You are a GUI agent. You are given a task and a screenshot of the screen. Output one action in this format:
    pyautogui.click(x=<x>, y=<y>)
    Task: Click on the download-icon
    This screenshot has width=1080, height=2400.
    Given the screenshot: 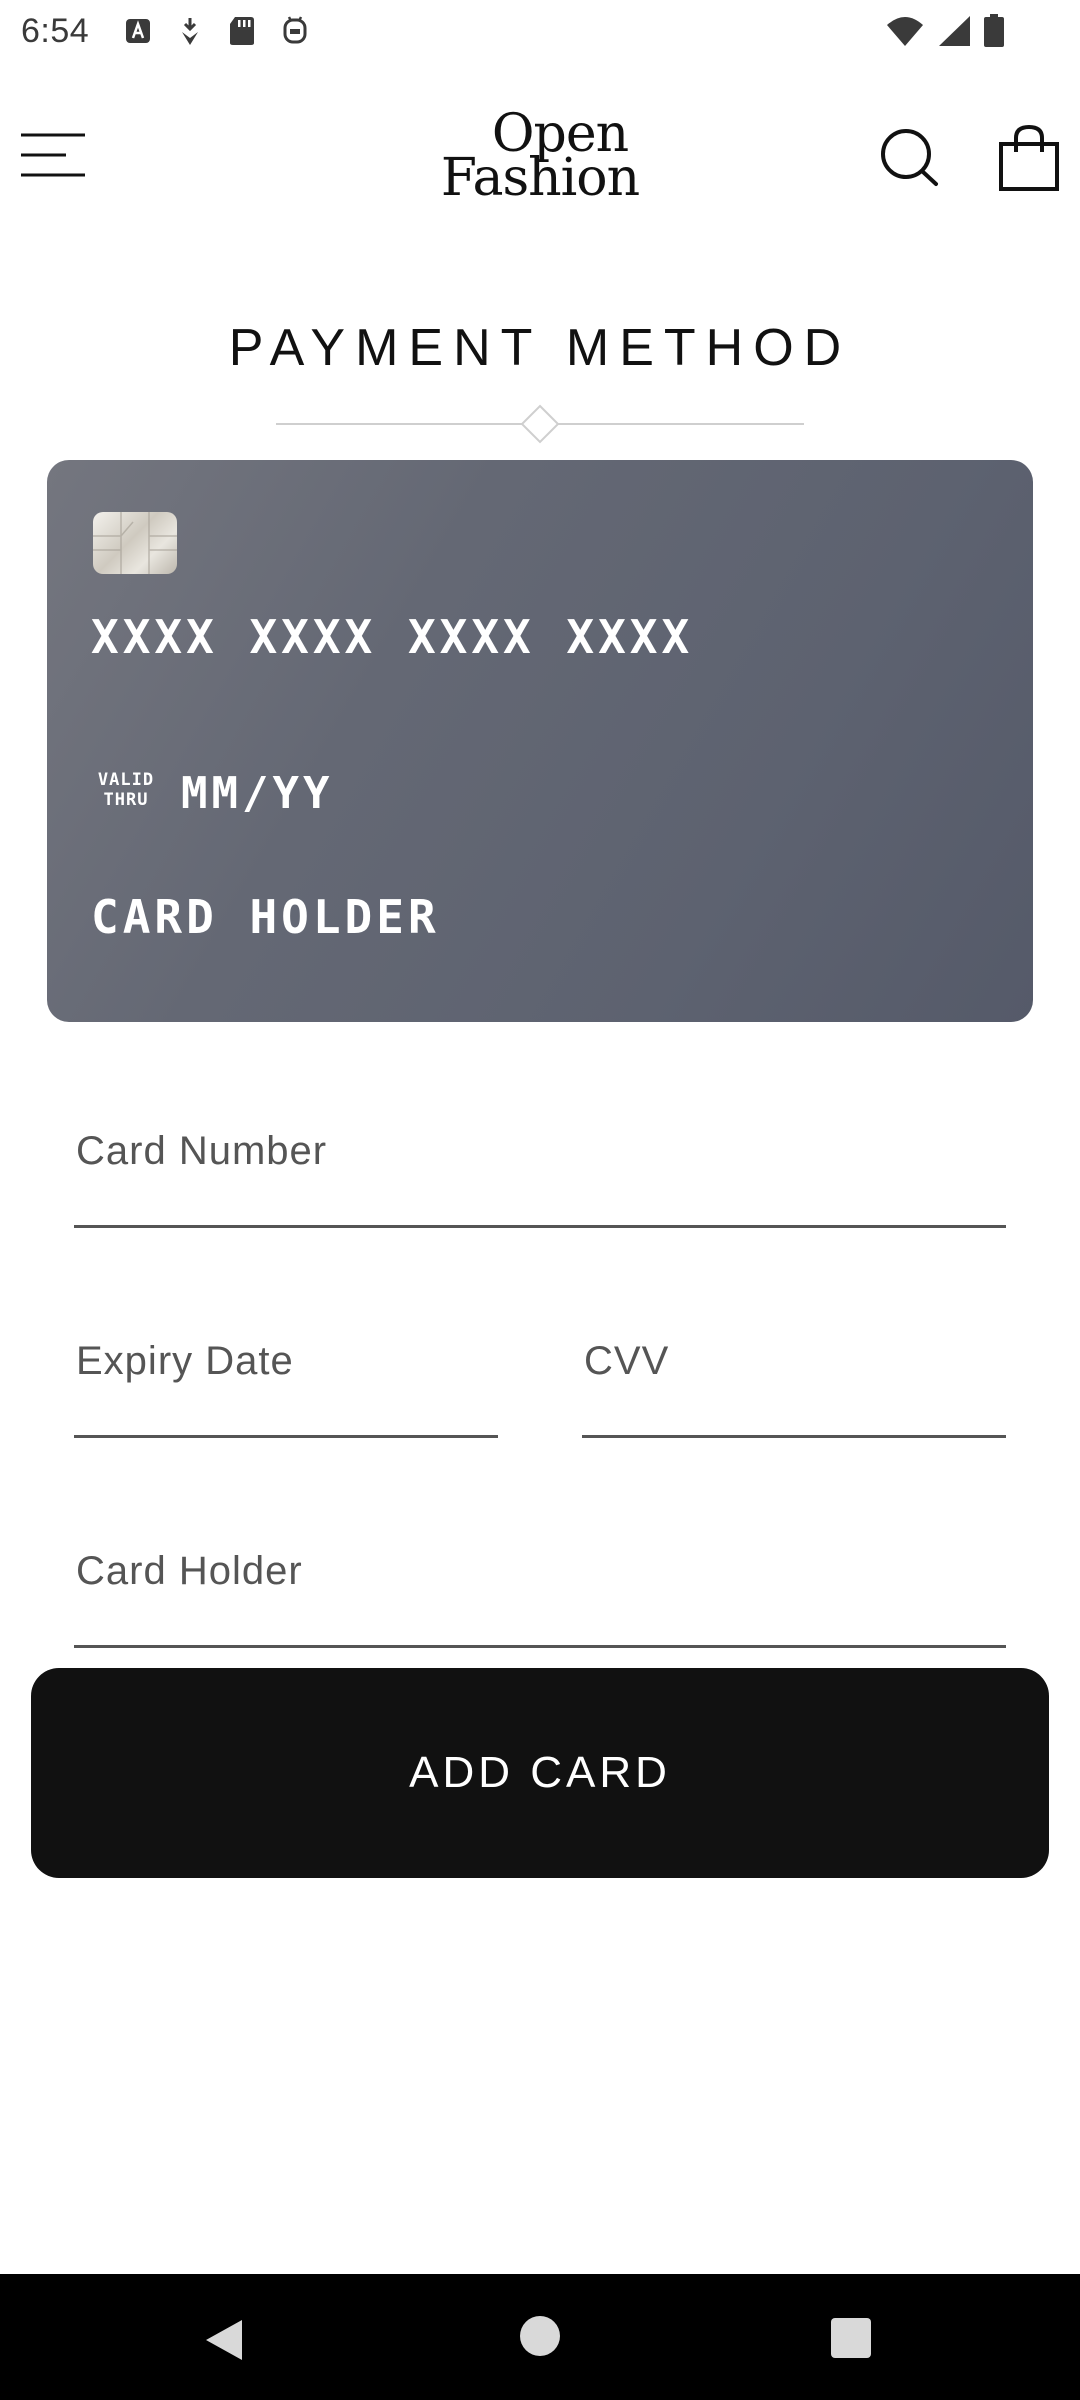 What is the action you would take?
    pyautogui.click(x=190, y=31)
    